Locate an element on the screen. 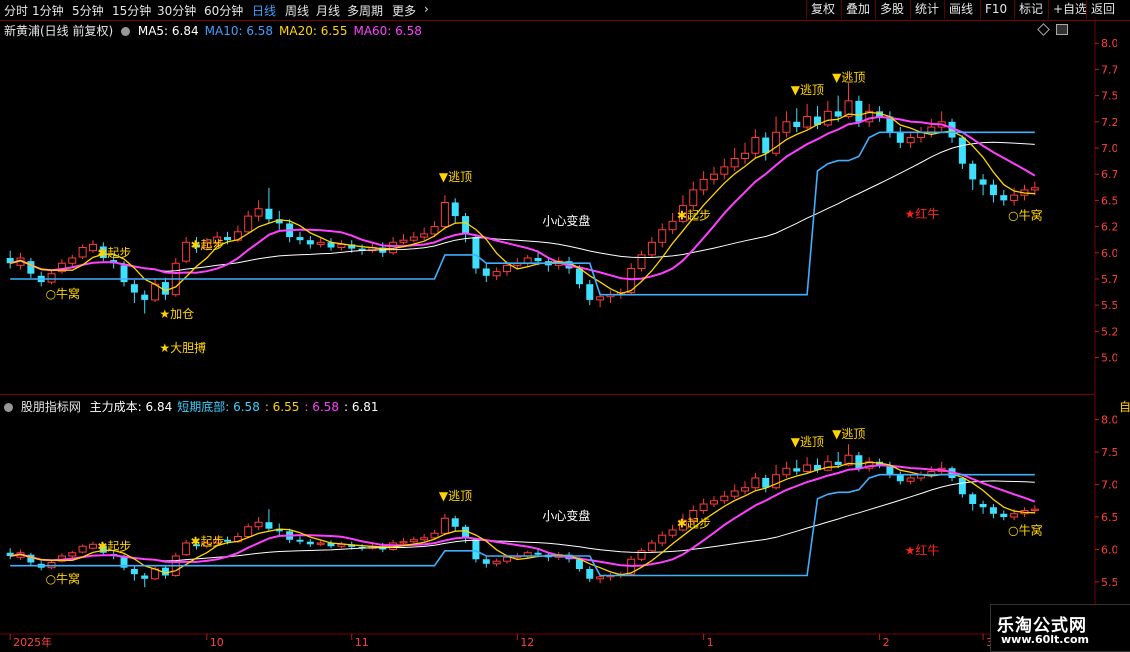  tab-0: 分时 is located at coordinates (16, 10).